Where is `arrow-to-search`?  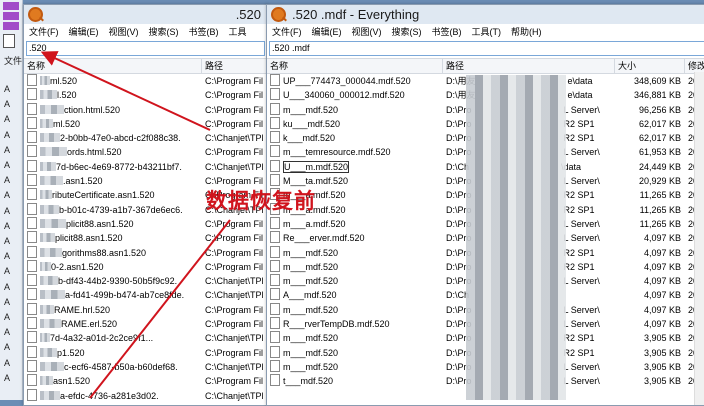 arrow-to-search is located at coordinates (125, 91).